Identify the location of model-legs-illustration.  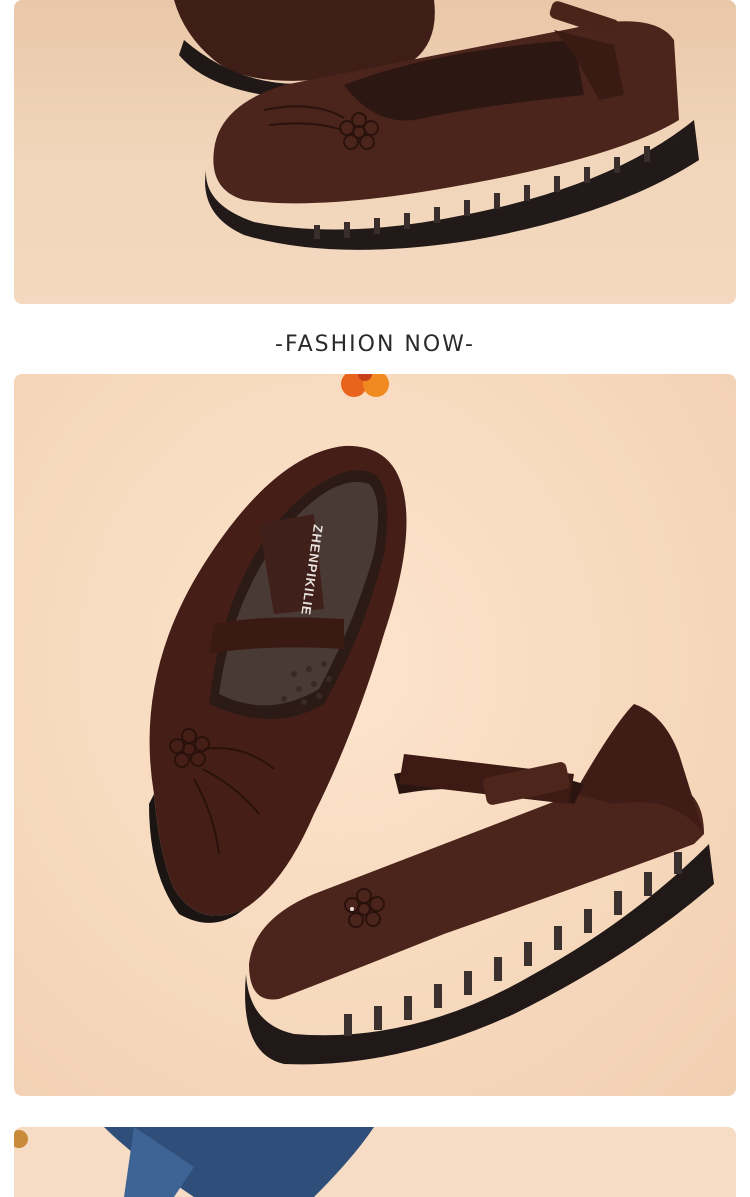
(194, 1162).